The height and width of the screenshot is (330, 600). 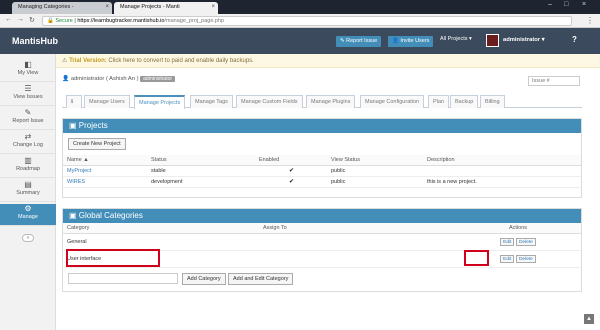 I want to click on table-row: General Edit Delete, so click(x=322, y=242).